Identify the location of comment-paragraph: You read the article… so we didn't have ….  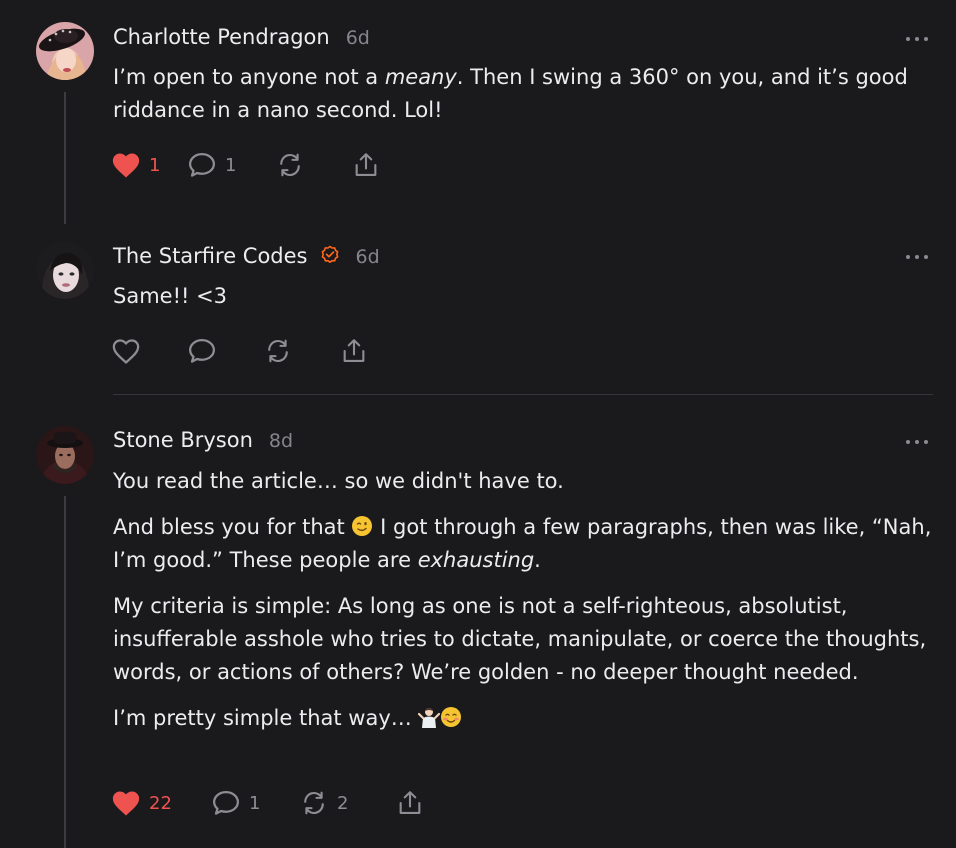
(338, 481).